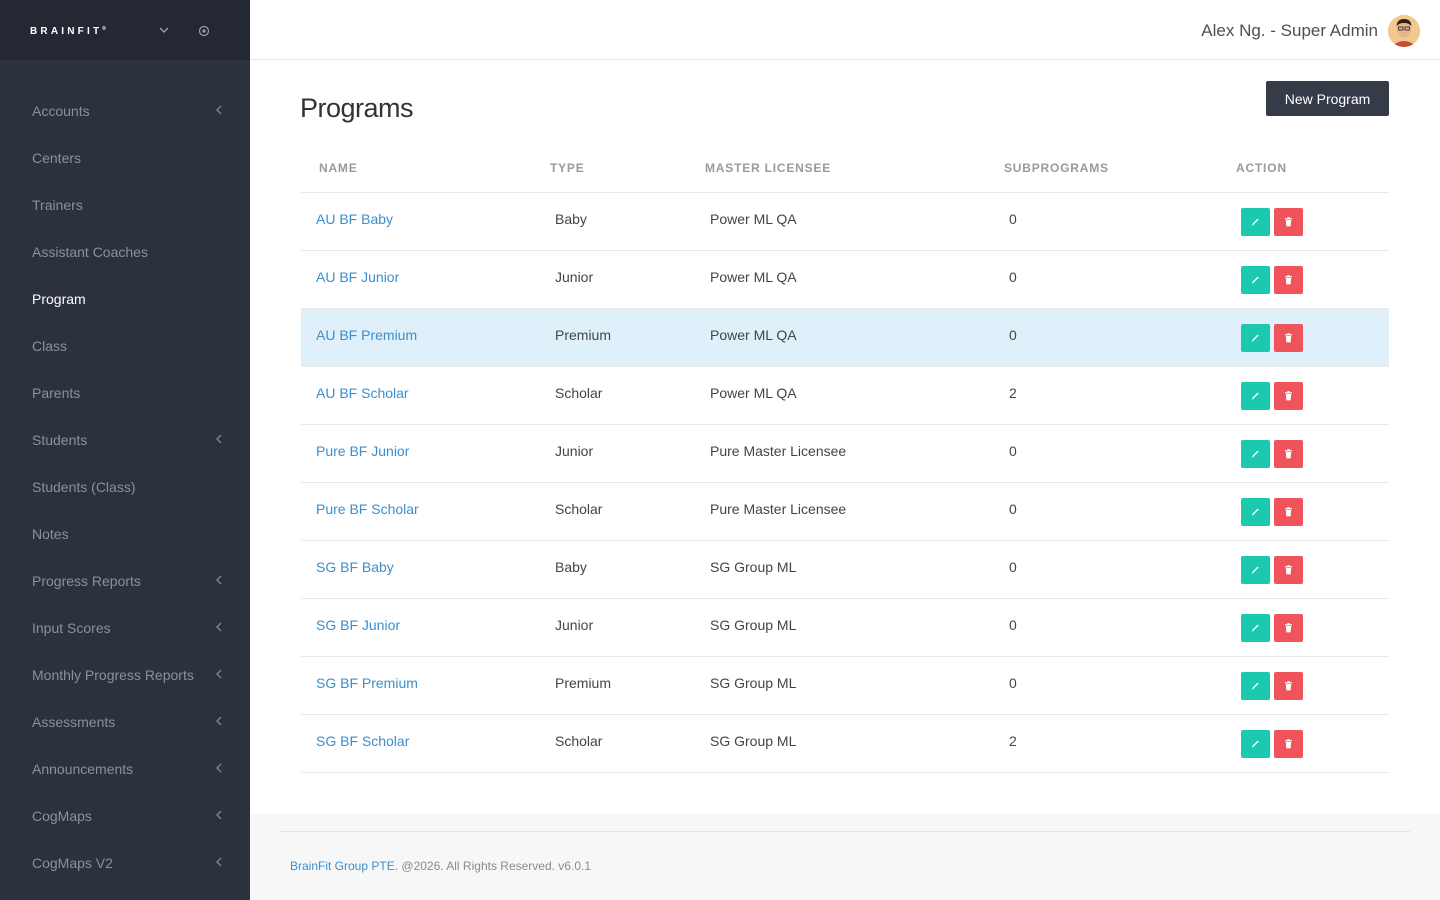 Image resolution: width=1440 pixels, height=900 pixels. Describe the element at coordinates (72, 862) in the screenshot. I see `sidebar-item-label: CogMaps V2` at that location.